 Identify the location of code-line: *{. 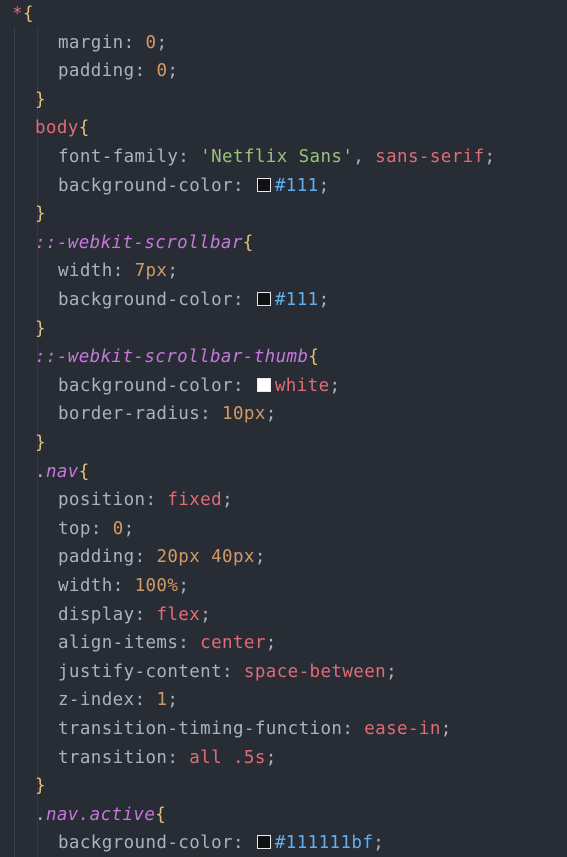
(17, 14).